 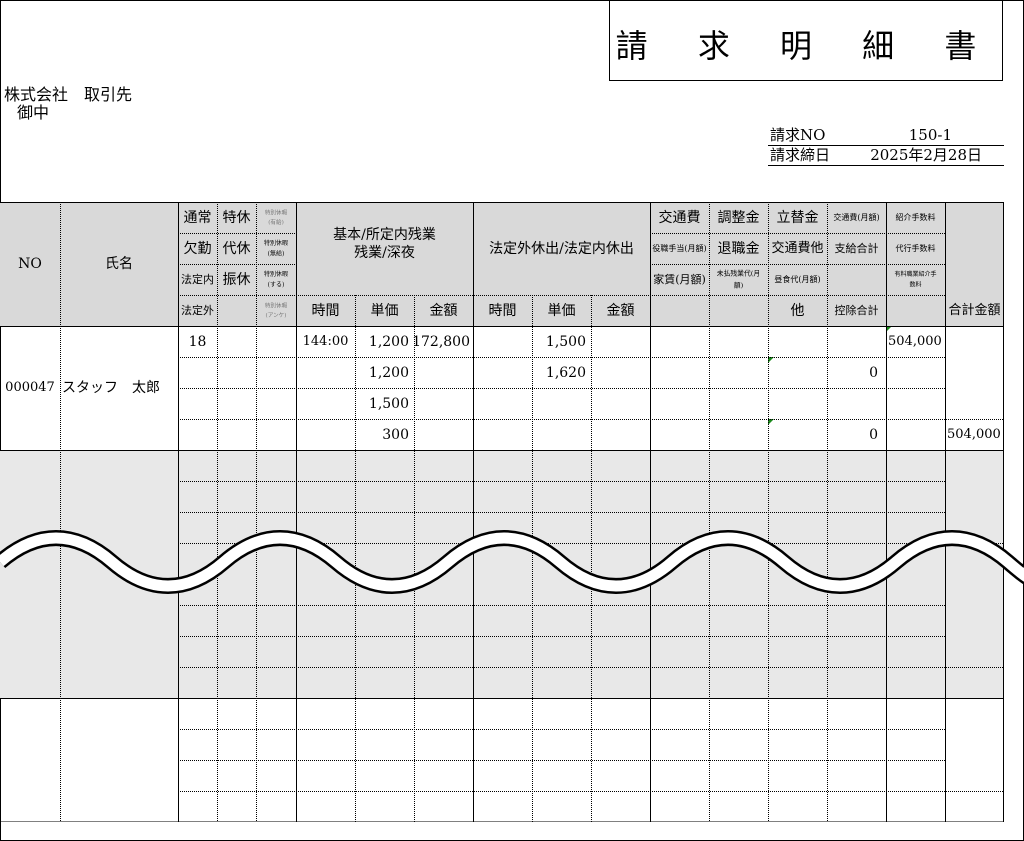 I want to click on client-honorific: 御中, so click(x=33, y=112).